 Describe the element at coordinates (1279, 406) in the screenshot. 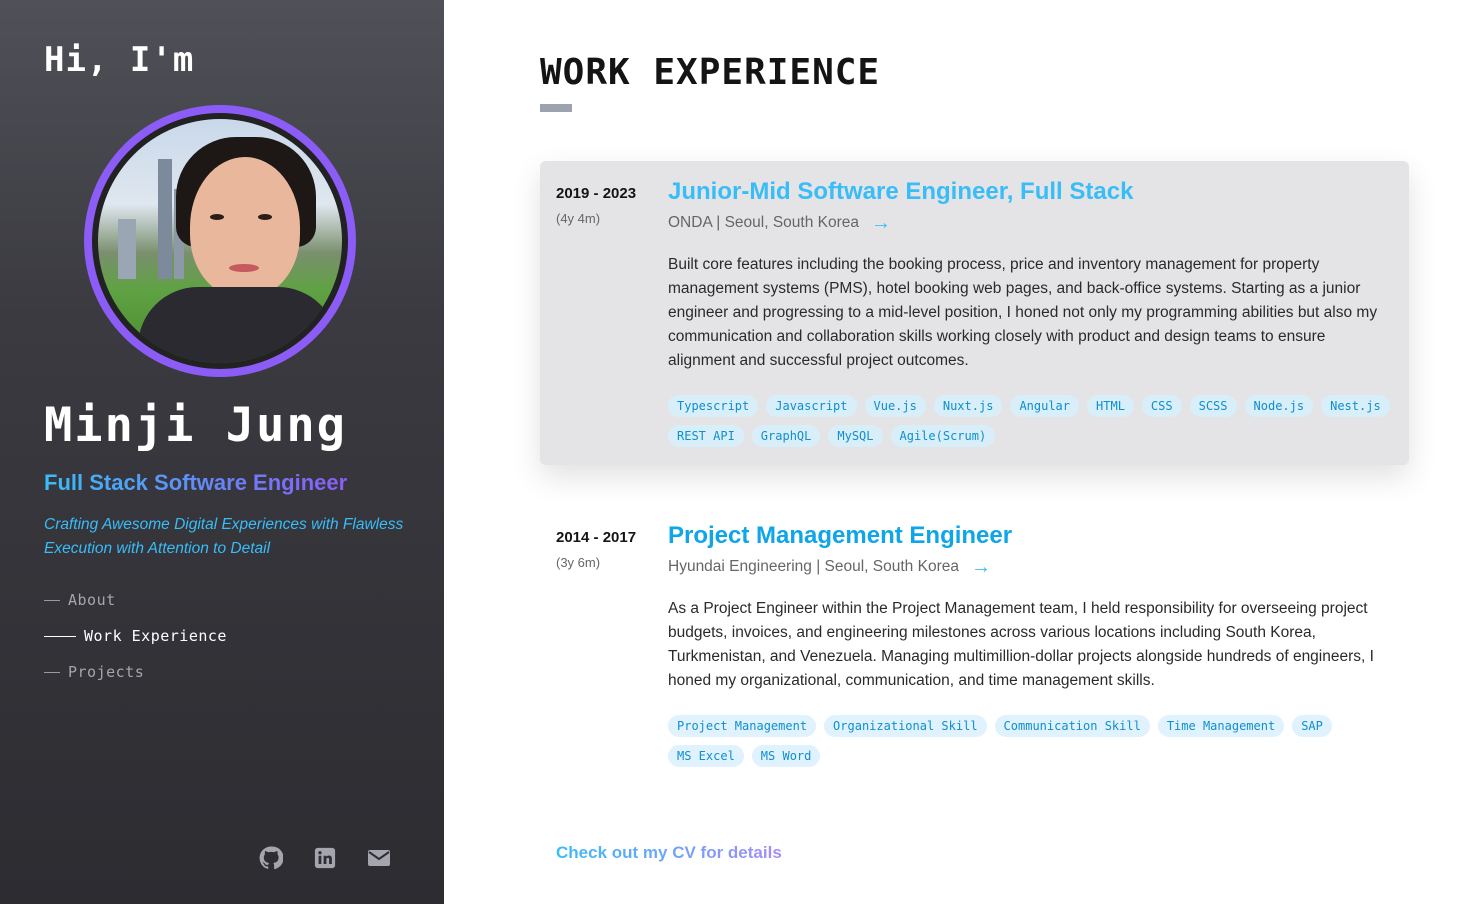

I see `skill-tag: Node.js` at that location.